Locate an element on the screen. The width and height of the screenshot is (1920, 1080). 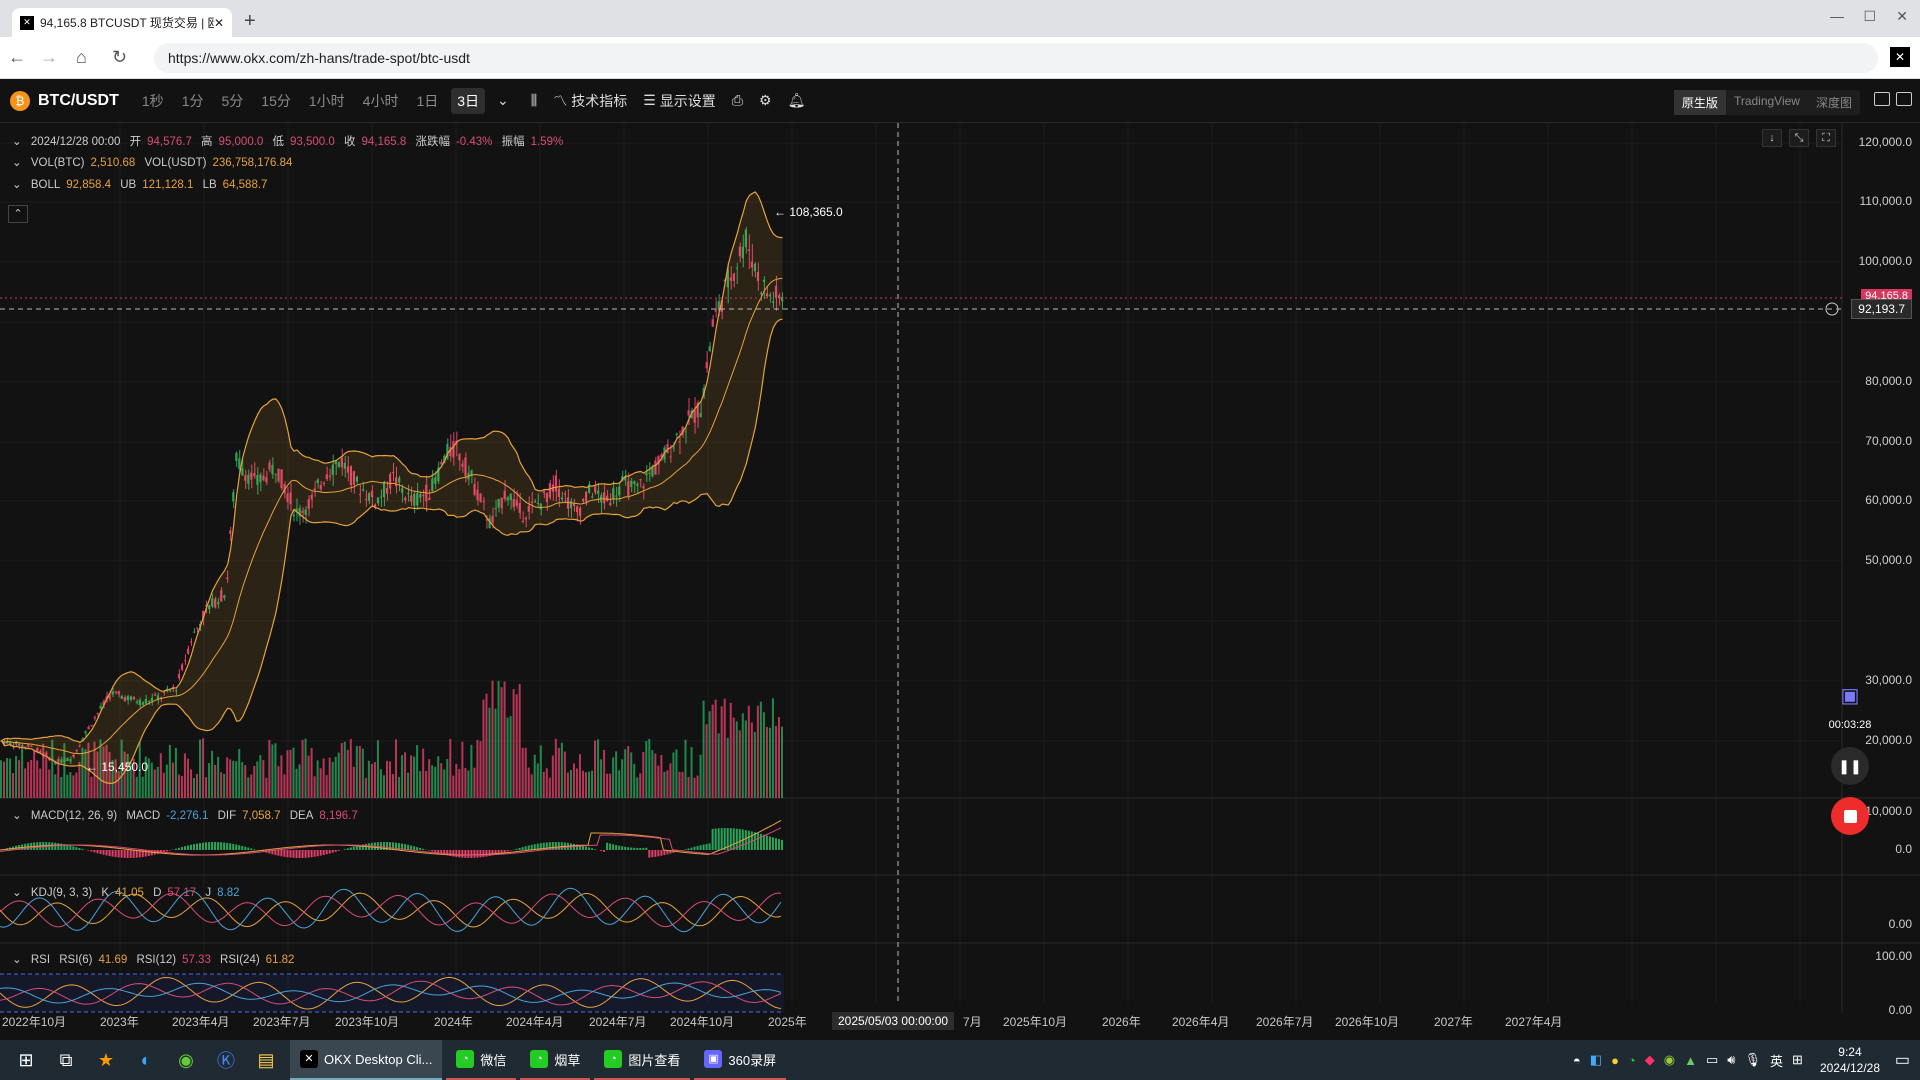
maximize-icon: ☐ is located at coordinates (1869, 16).